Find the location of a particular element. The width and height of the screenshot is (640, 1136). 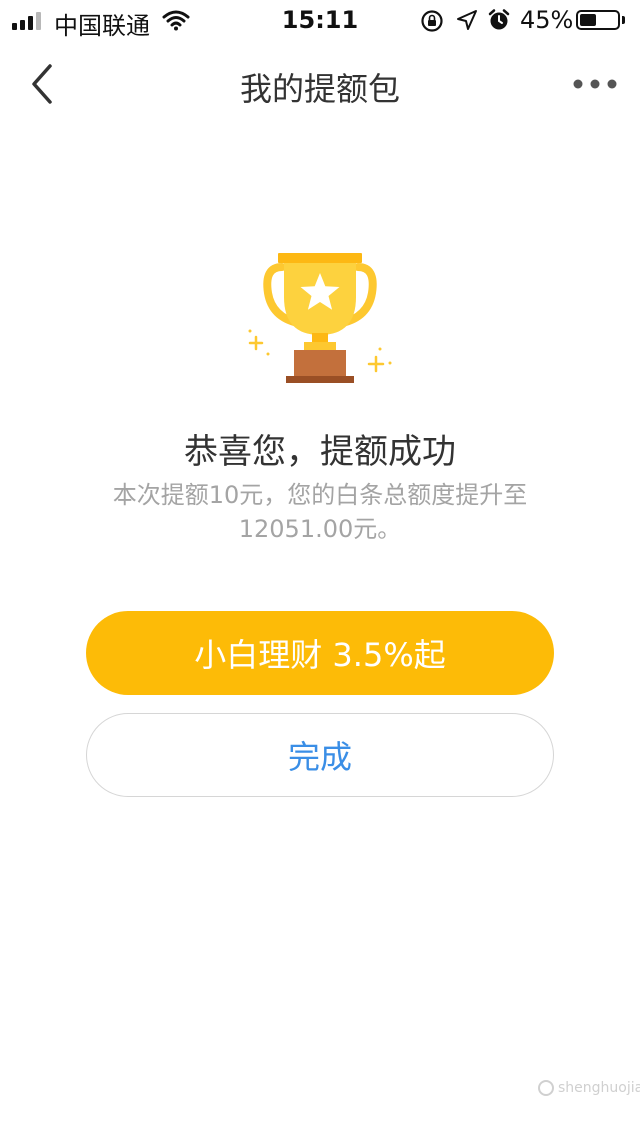

nav-bar: 我的提额包 is located at coordinates (320, 84).